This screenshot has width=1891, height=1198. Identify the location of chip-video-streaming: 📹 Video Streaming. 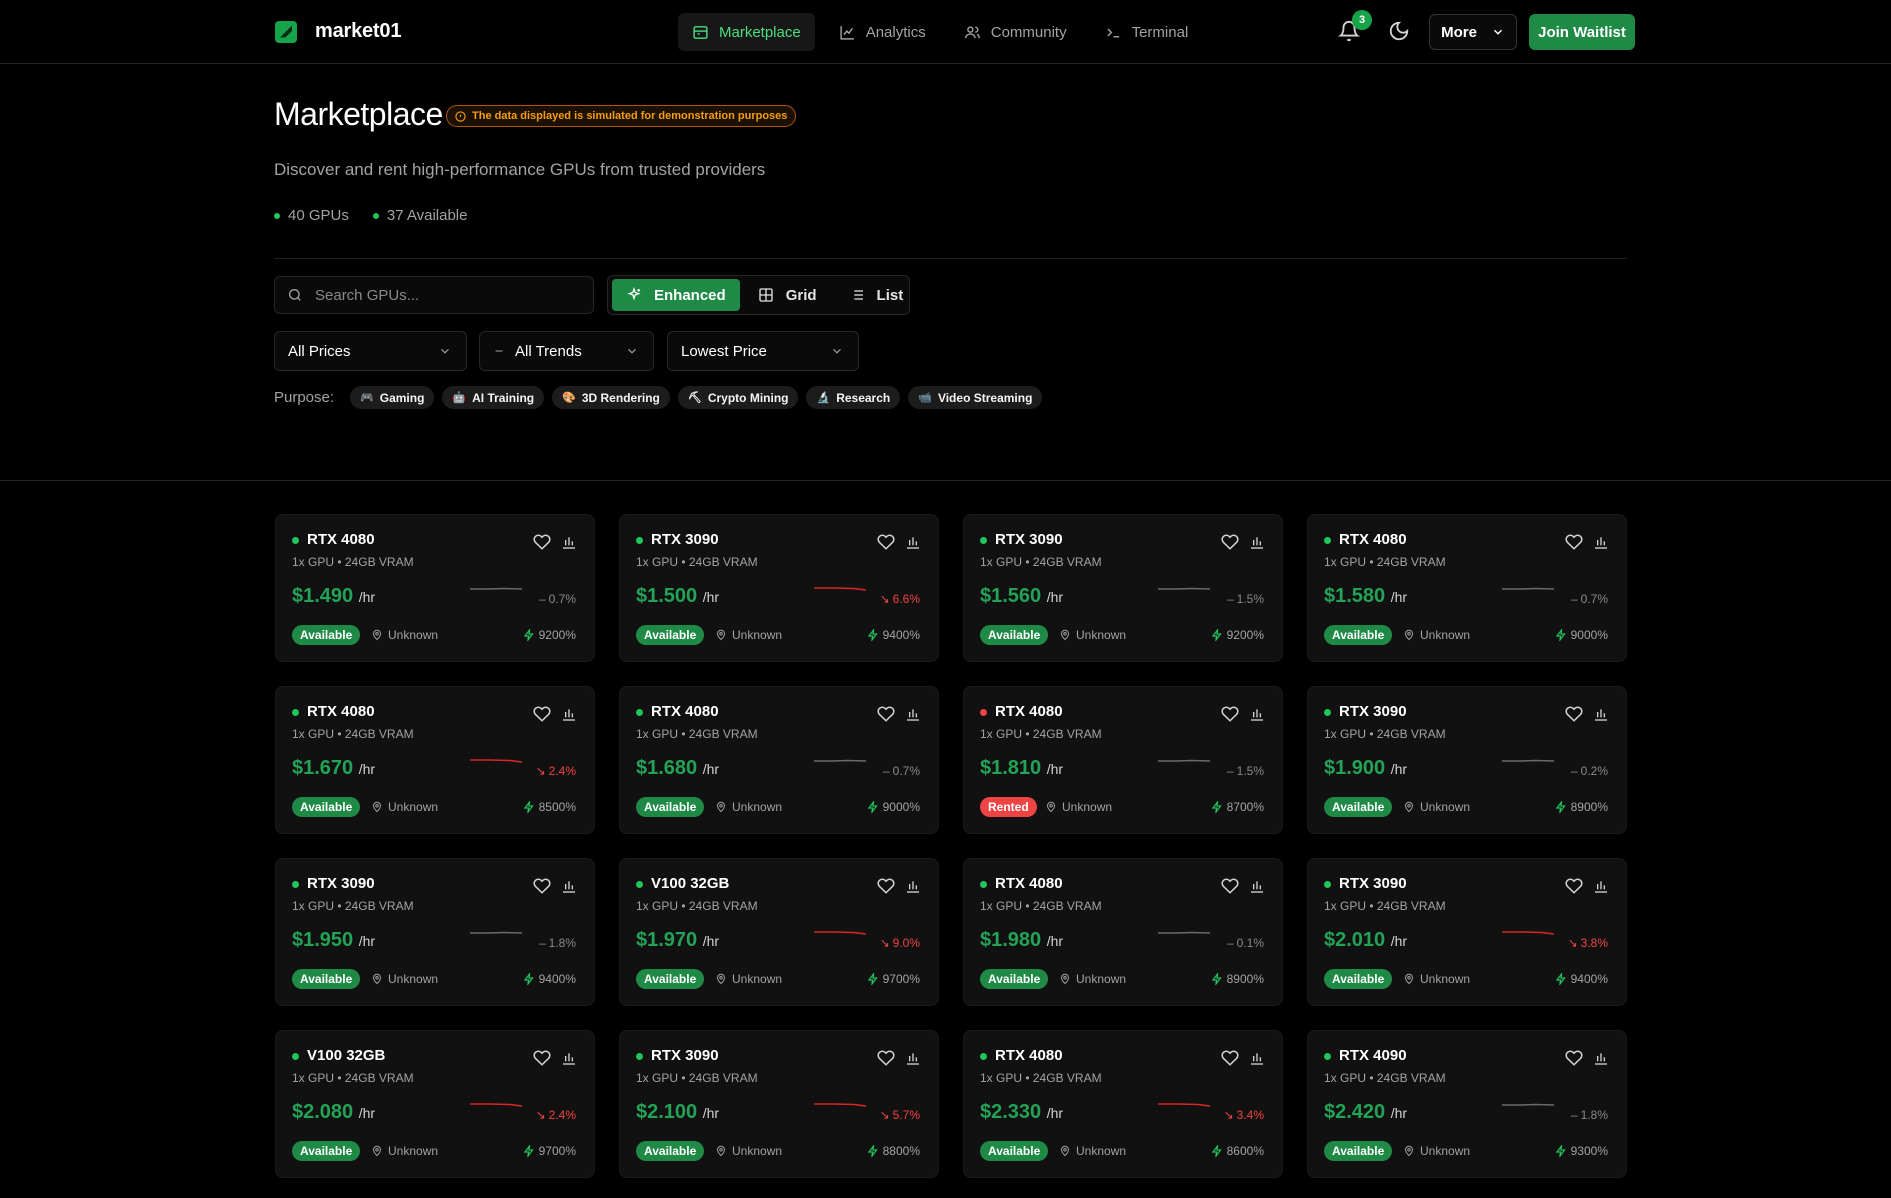
(975, 397).